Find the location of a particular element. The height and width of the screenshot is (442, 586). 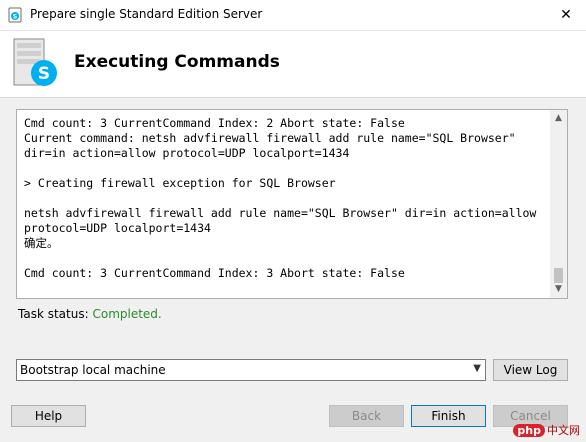

chevron-down-icon: ▼ is located at coordinates (477, 368).